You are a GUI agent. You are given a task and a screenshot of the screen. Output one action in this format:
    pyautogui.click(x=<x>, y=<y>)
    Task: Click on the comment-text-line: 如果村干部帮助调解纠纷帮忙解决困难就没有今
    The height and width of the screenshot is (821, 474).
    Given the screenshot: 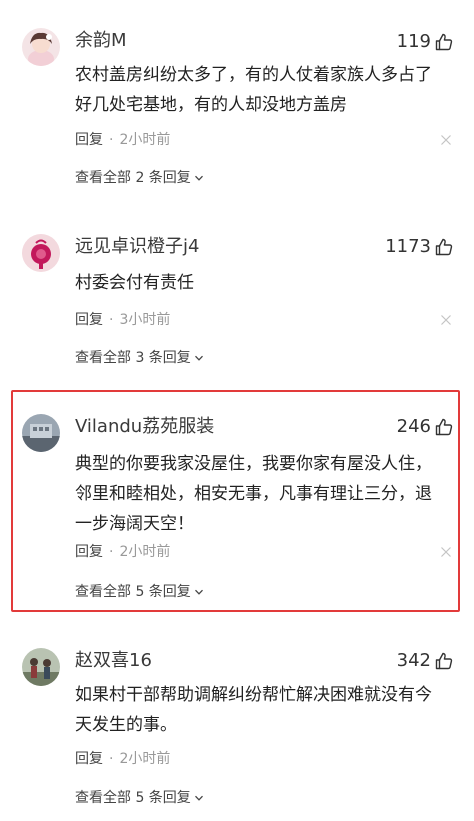 What is the action you would take?
    pyautogui.click(x=253, y=695)
    